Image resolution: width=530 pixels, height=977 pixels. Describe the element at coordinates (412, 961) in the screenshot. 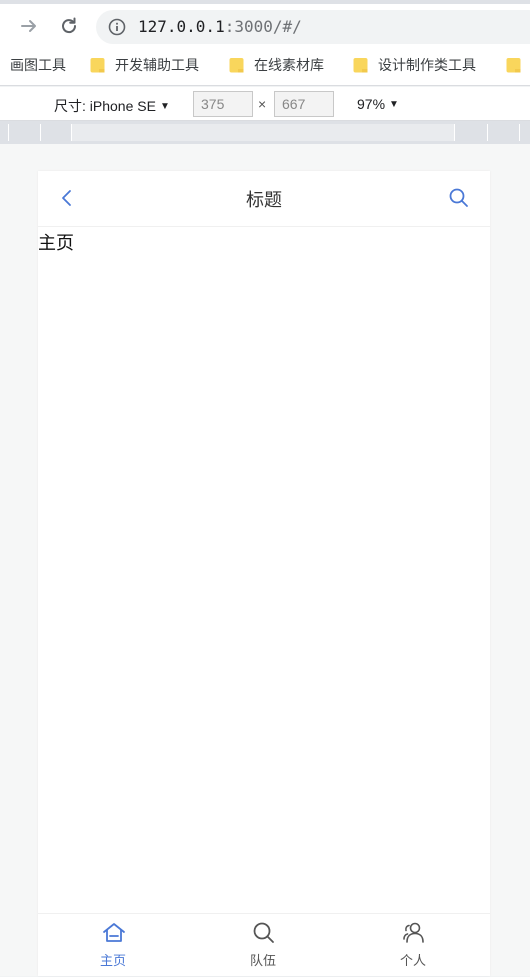

I see `tab-label: 个人` at that location.